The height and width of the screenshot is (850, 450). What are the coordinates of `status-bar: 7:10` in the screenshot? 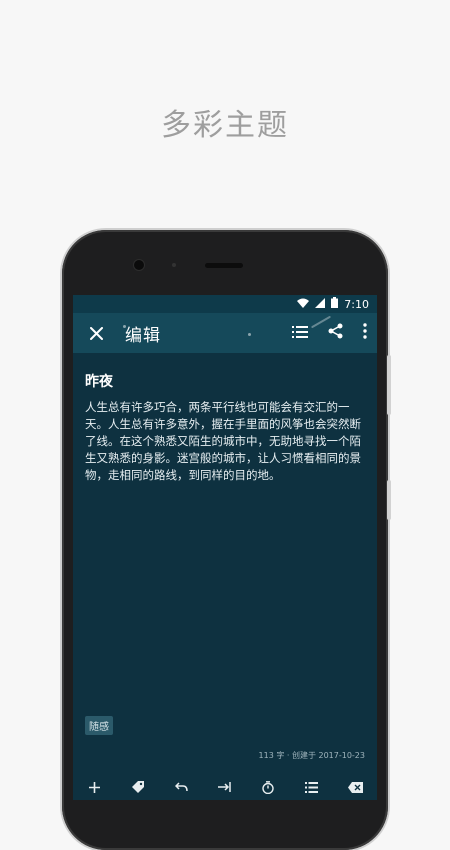 It's located at (225, 304).